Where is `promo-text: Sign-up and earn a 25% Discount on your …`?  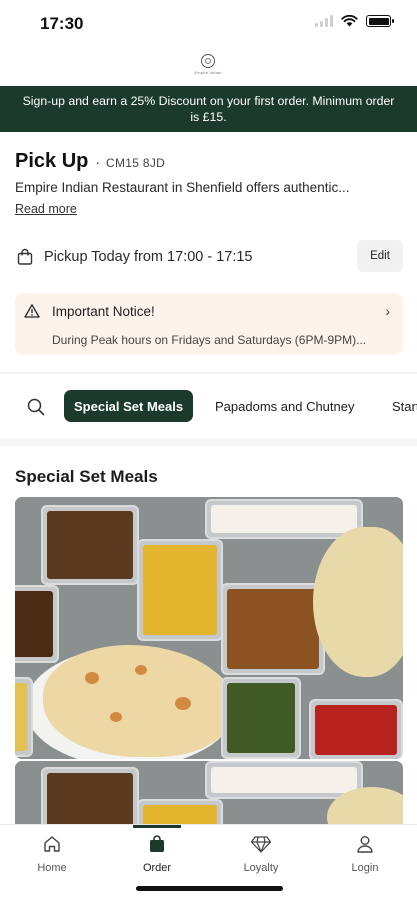 promo-text: Sign-up and earn a 25% Discount on your … is located at coordinates (208, 109).